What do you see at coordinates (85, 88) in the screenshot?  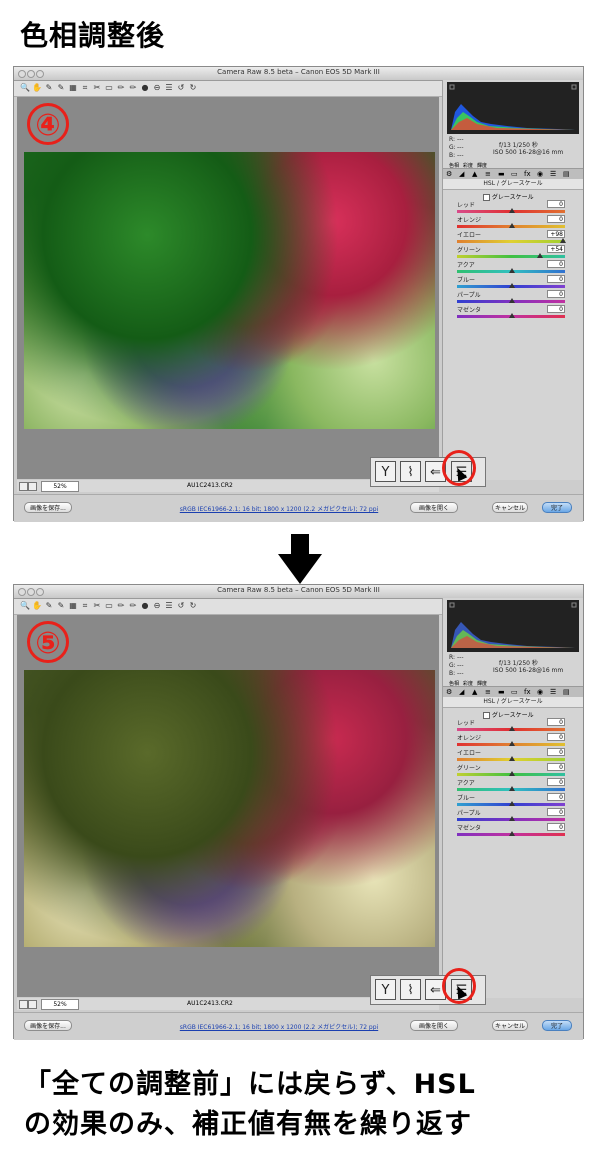 I see `toolbar-tool-icon: ⌗` at bounding box center [85, 88].